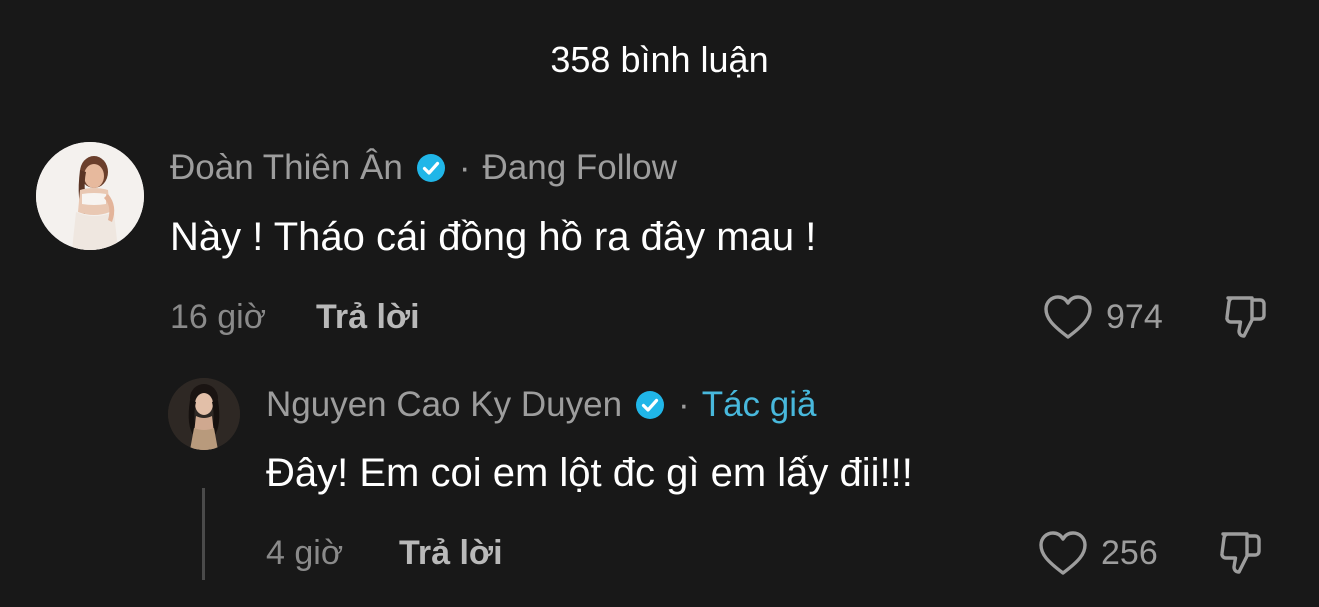  Describe the element at coordinates (305, 553) in the screenshot. I see `reply-time: 4 giờ` at that location.